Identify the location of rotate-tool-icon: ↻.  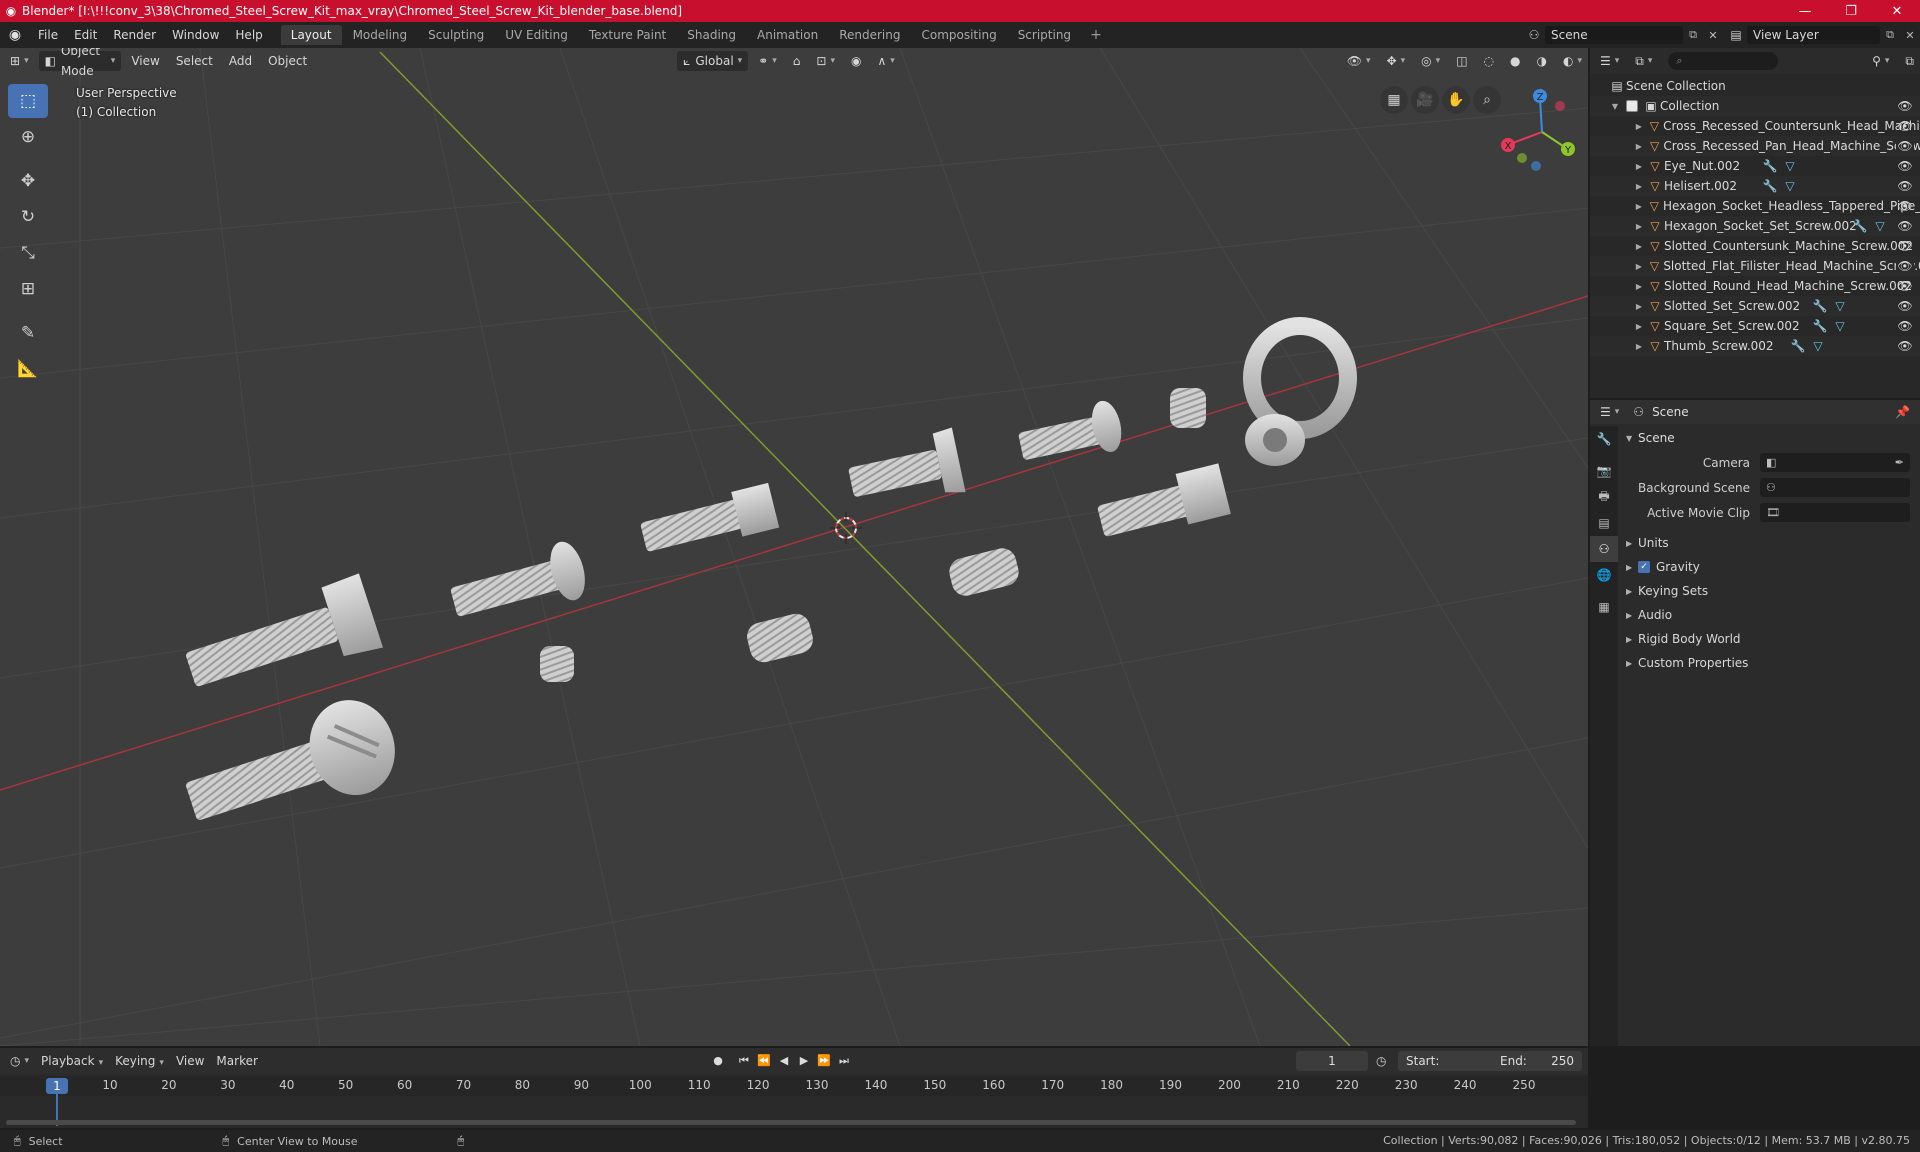
(28, 217).